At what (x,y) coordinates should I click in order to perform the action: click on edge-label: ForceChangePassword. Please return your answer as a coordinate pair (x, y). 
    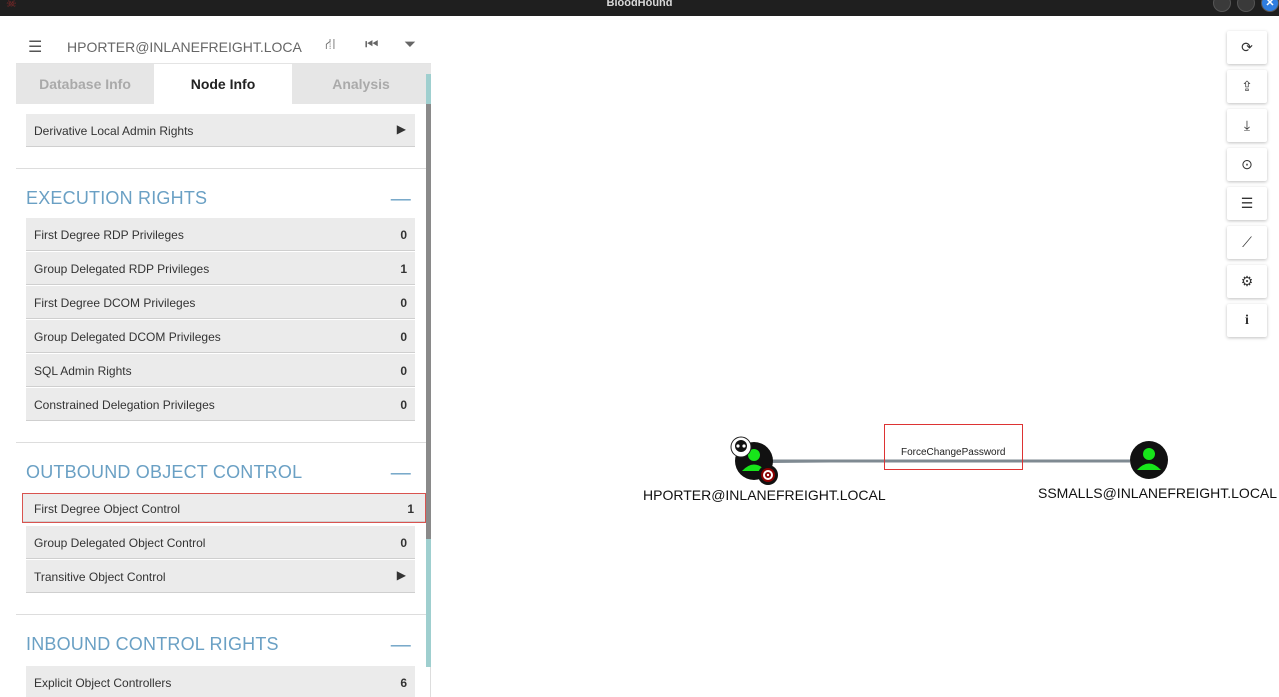
    Looking at the image, I should click on (953, 452).